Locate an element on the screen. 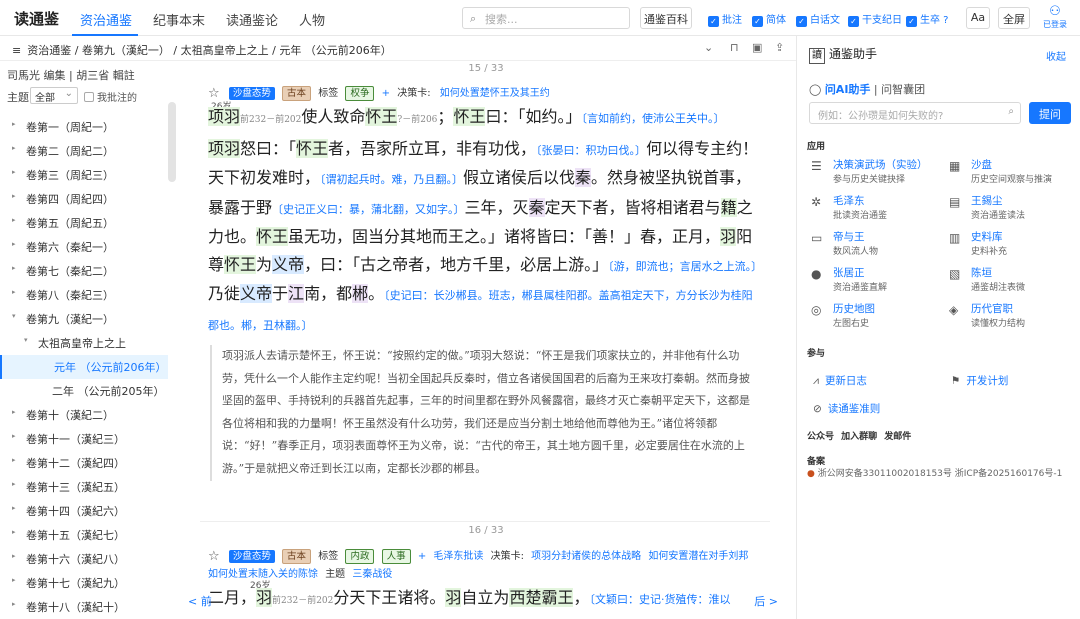 This screenshot has width=1080, height=619. app-logo: 读通鉴 is located at coordinates (36, 18).